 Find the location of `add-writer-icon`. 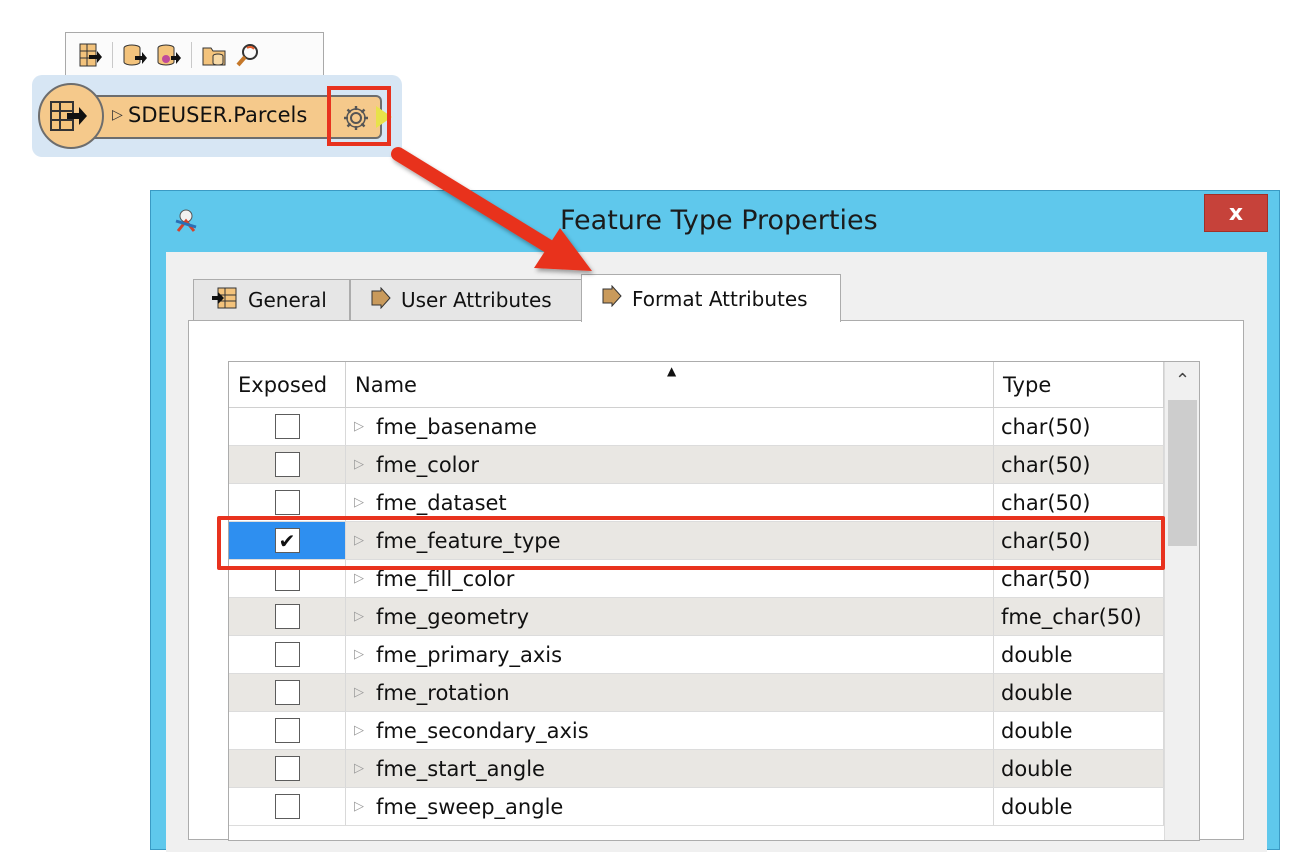

add-writer-icon is located at coordinates (135, 55).